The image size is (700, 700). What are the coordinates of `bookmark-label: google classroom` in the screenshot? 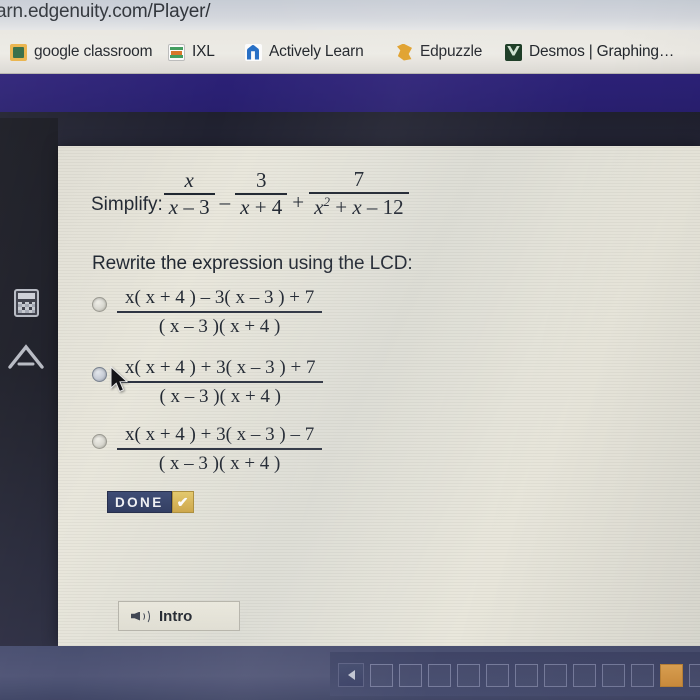 It's located at (93, 51).